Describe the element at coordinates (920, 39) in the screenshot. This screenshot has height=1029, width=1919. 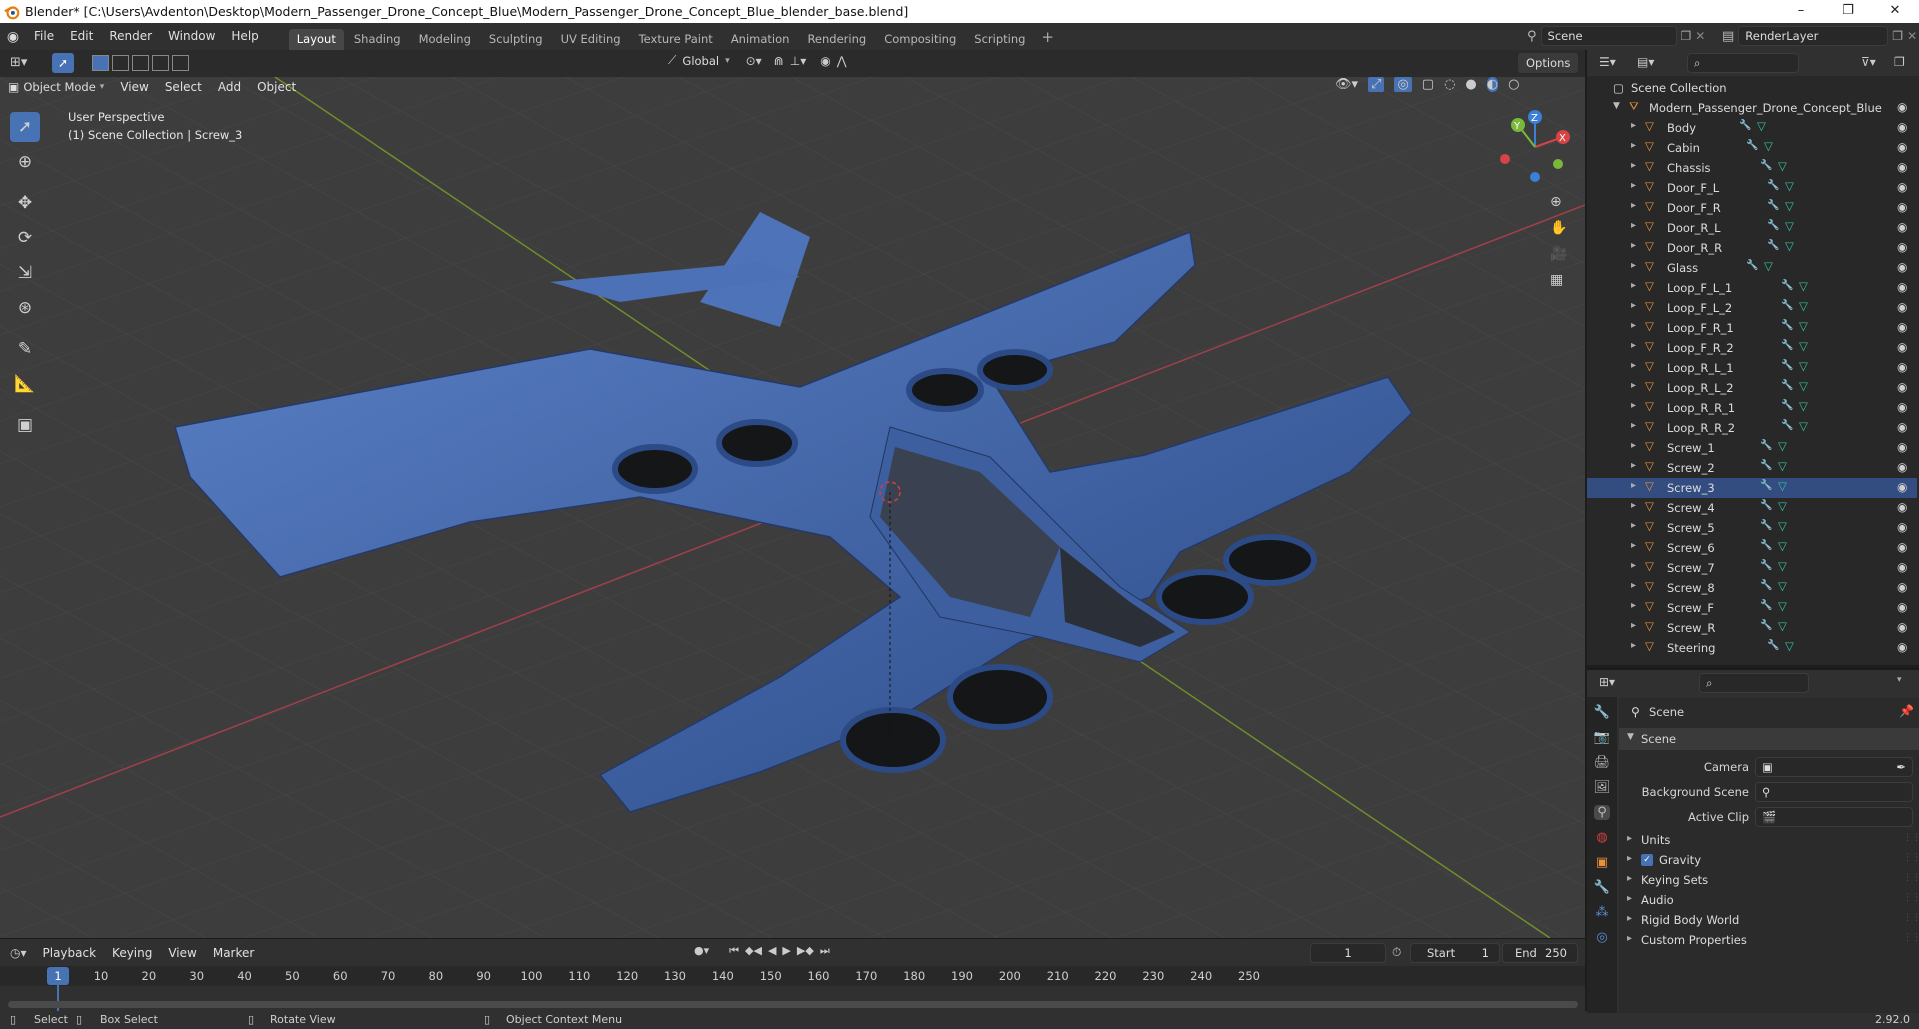
I see `workspace-tab-compositing: Compositing` at that location.